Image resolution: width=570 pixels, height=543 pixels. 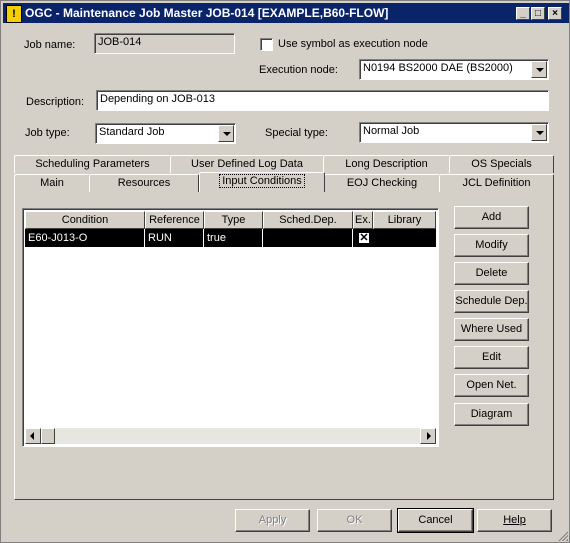 I want to click on cell-sched-dep, so click(x=308, y=238).